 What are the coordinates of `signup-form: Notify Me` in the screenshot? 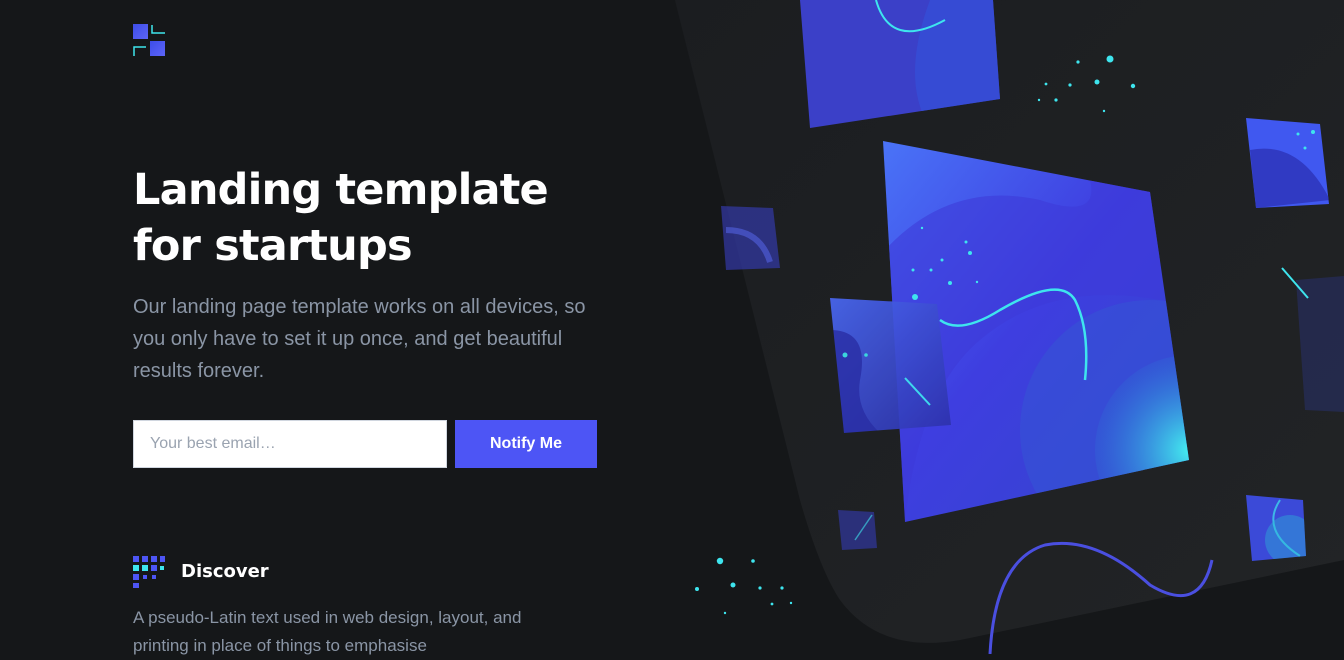 It's located at (365, 444).